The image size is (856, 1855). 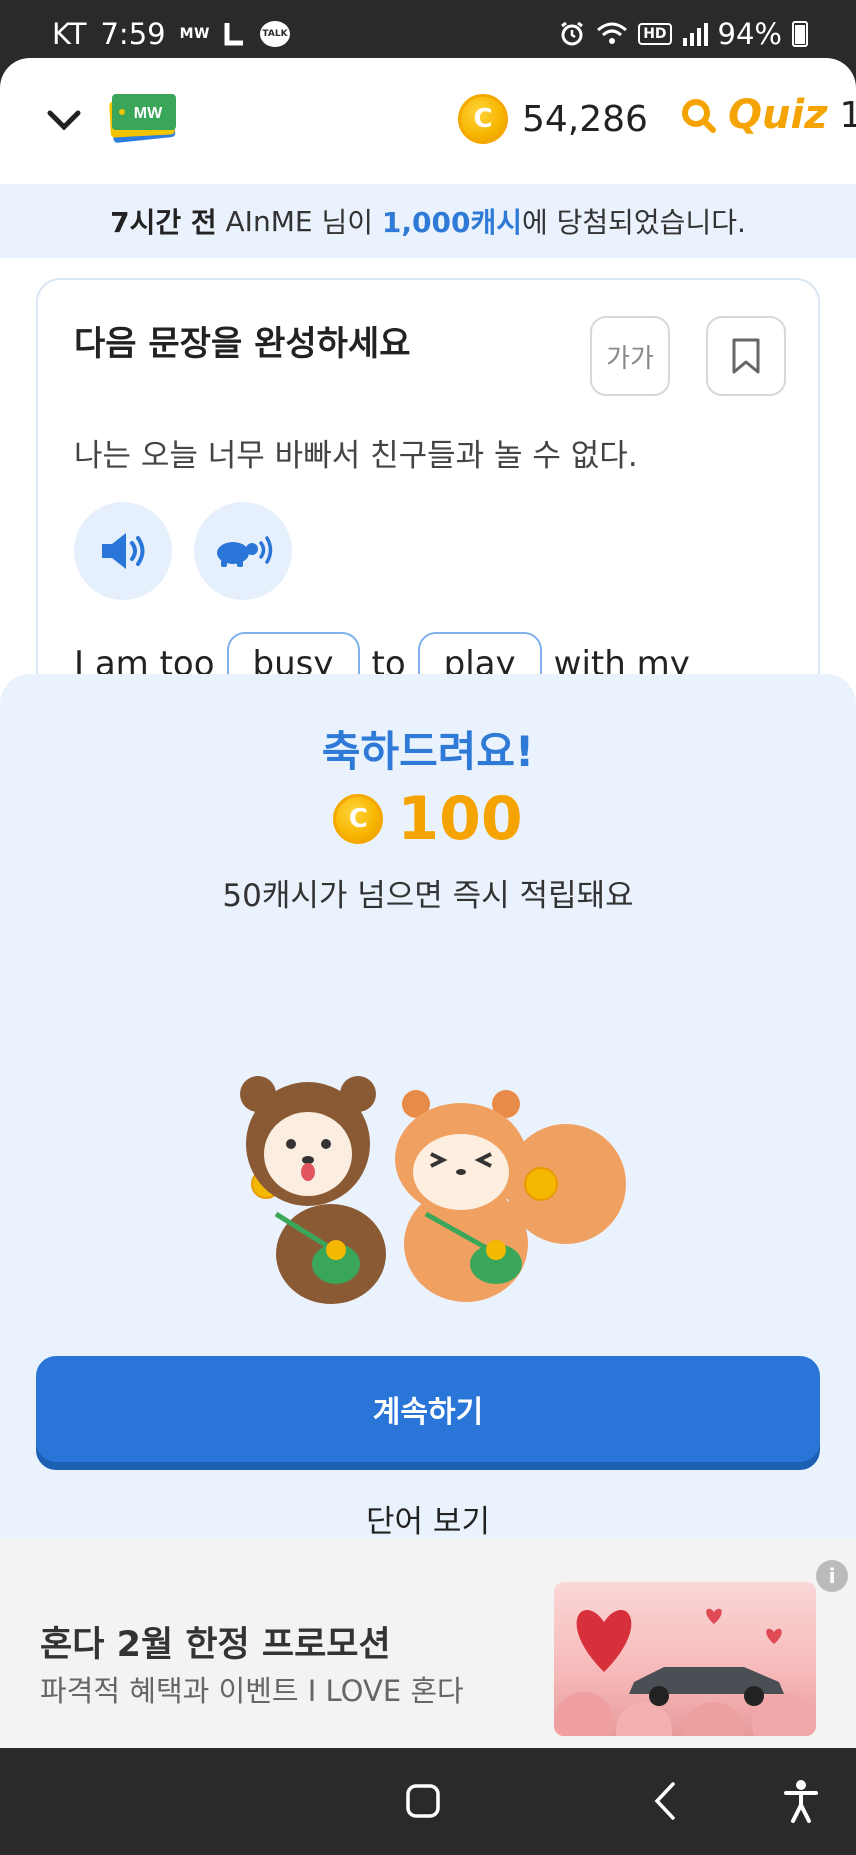 I want to click on back-button, so click(x=665, y=1801).